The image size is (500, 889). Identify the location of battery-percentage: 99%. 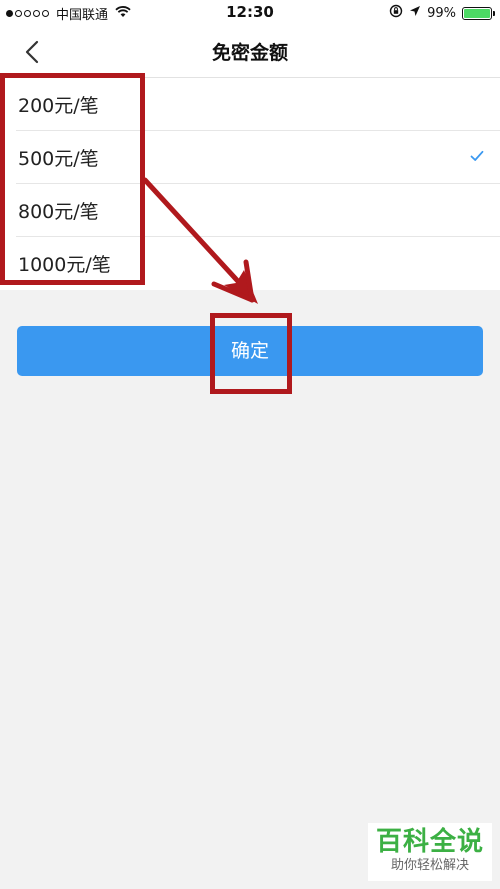
(441, 13).